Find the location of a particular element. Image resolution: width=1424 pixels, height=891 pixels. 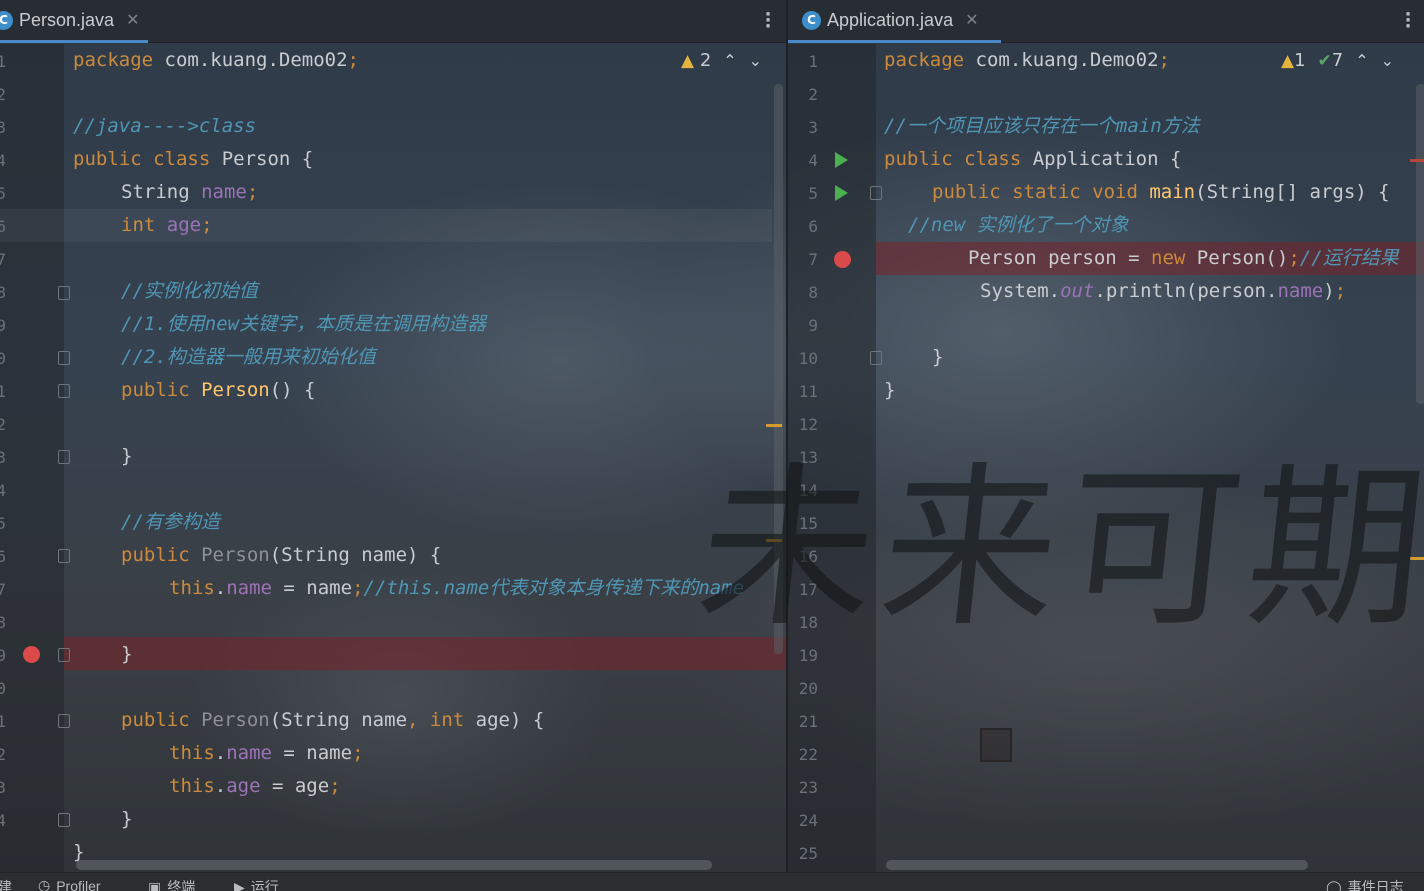

code-line: public Person() { is located at coordinates (218, 390).